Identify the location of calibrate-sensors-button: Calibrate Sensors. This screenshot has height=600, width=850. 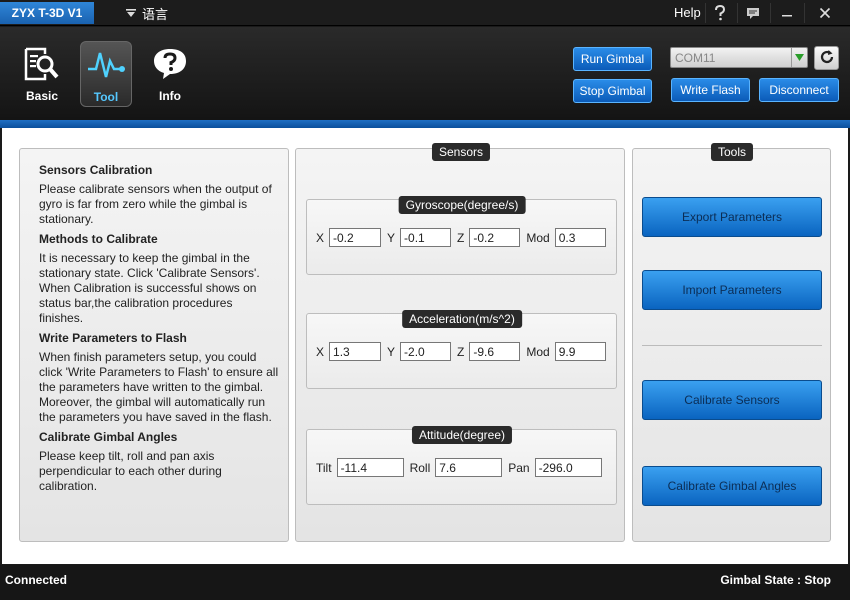
(732, 400).